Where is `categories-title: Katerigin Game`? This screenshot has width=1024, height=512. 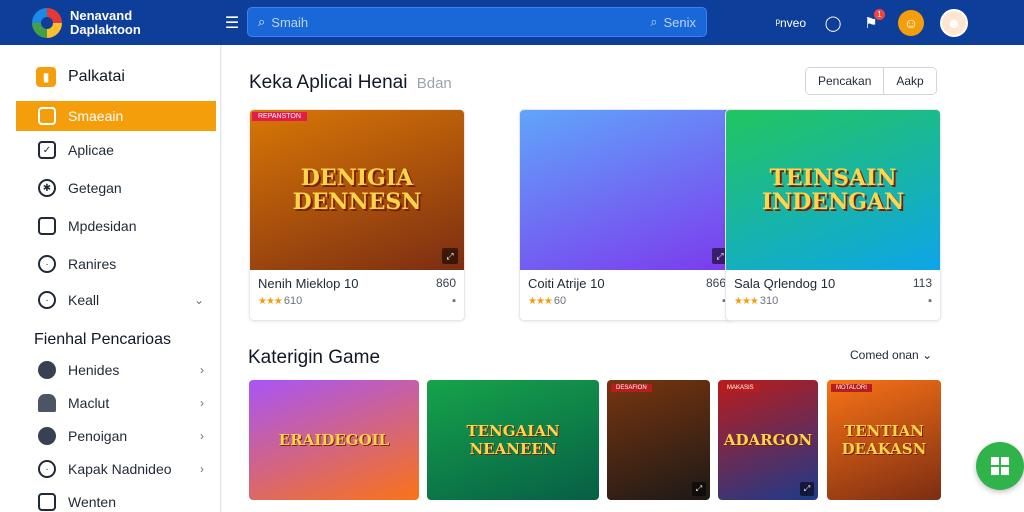
categories-title: Katerigin Game is located at coordinates (314, 357).